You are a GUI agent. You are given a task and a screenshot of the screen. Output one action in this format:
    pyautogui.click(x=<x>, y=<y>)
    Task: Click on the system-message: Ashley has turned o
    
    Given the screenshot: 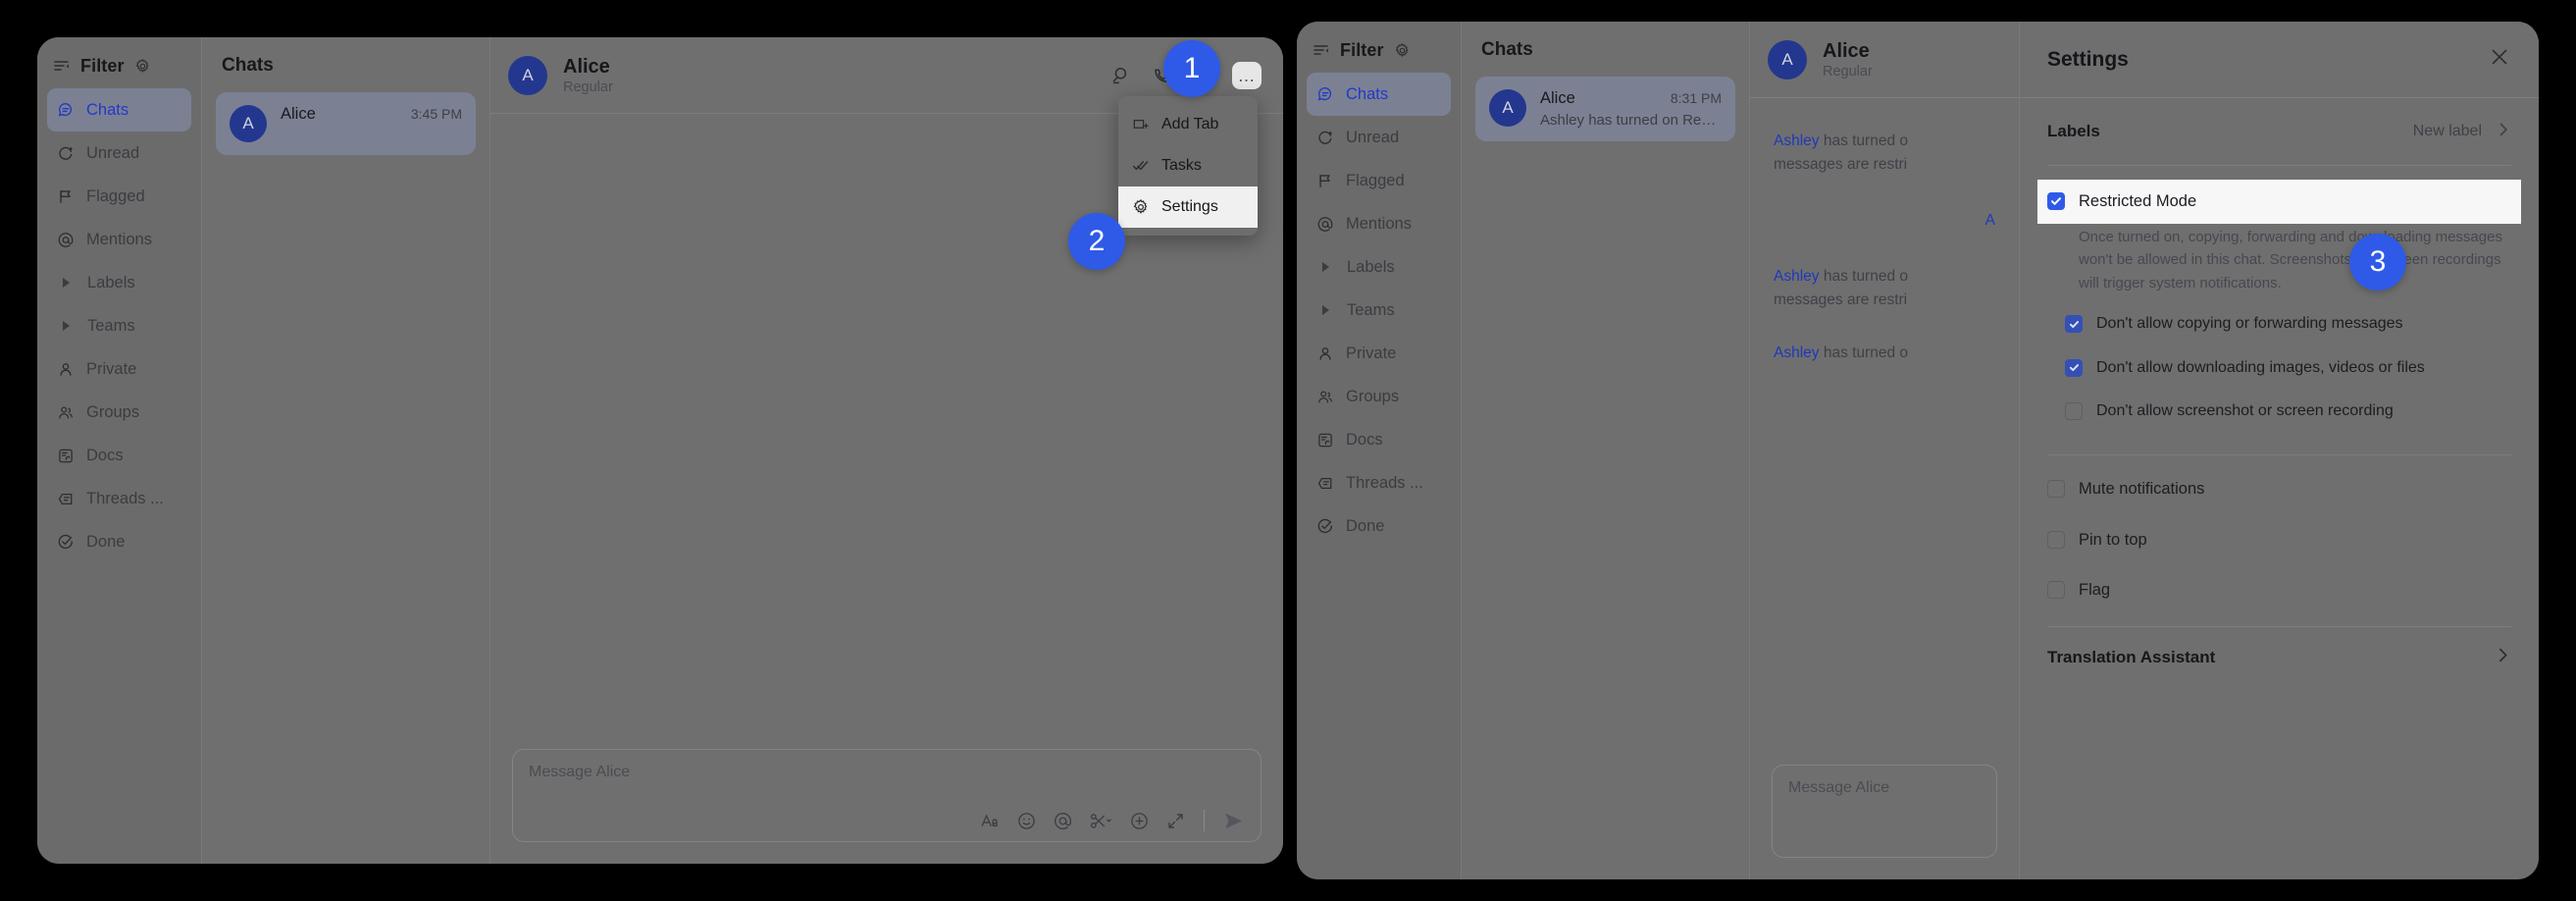 What is the action you would take?
    pyautogui.click(x=1884, y=353)
    